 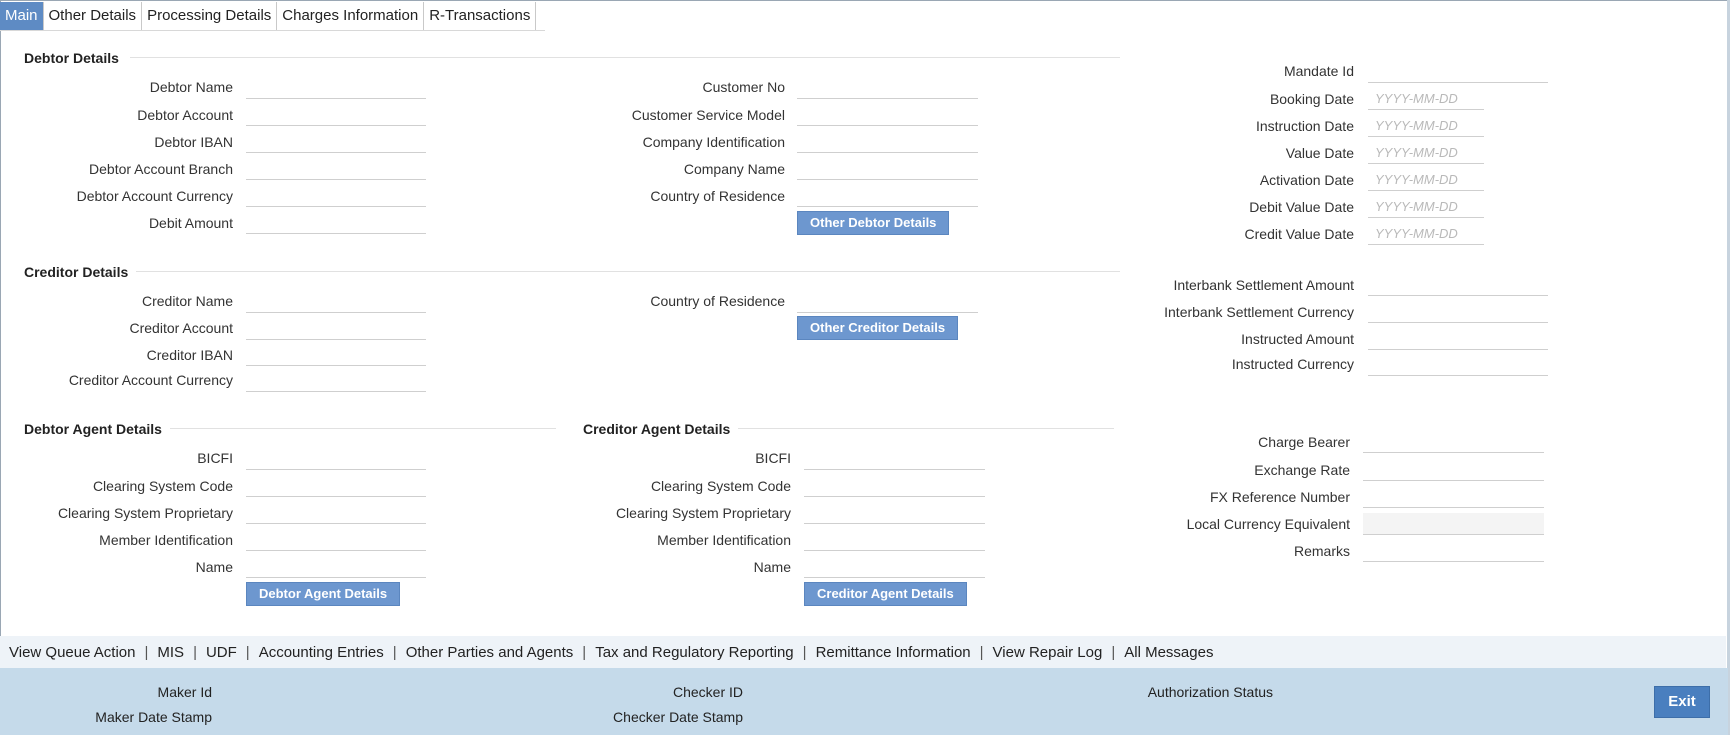 I want to click on debtor-agent-details-title: Debtor Agent Details, so click(x=93, y=429).